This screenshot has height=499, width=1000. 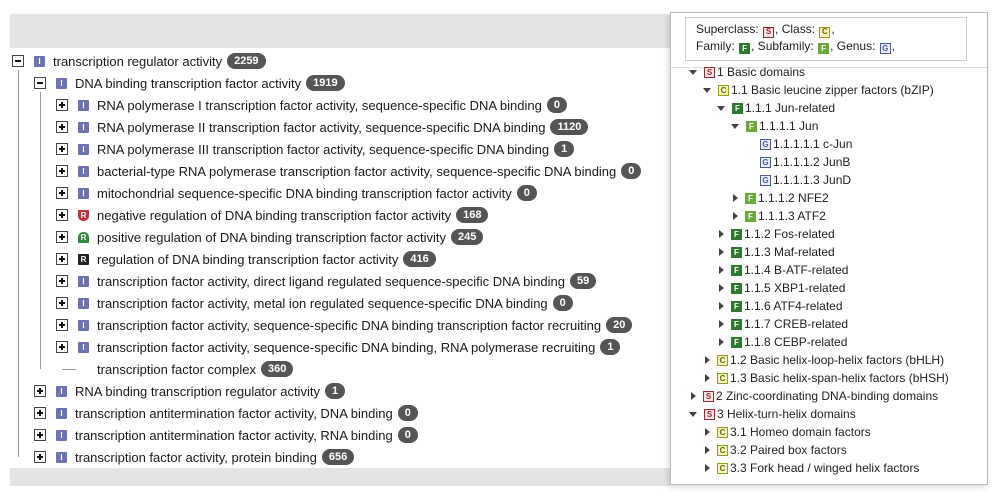 What do you see at coordinates (800, 432) in the screenshot?
I see `tf-class-label: 3.1 Homeo domain factors` at bounding box center [800, 432].